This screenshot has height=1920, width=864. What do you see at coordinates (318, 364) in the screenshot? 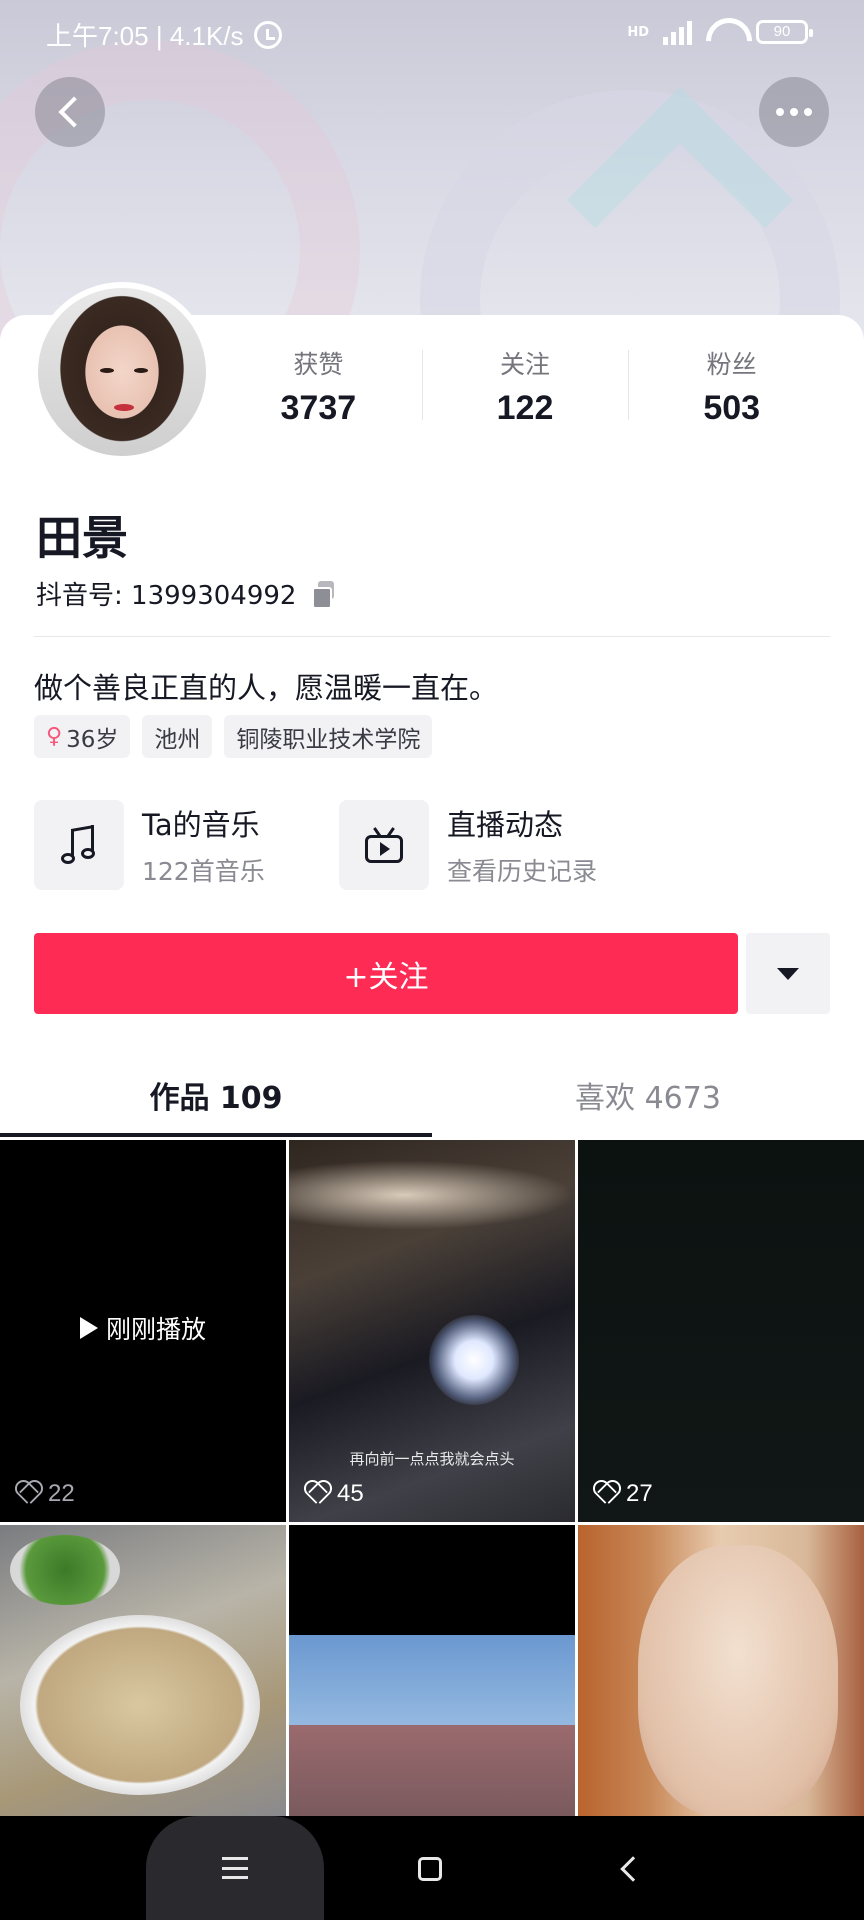
I see `stat-label: 获赞` at bounding box center [318, 364].